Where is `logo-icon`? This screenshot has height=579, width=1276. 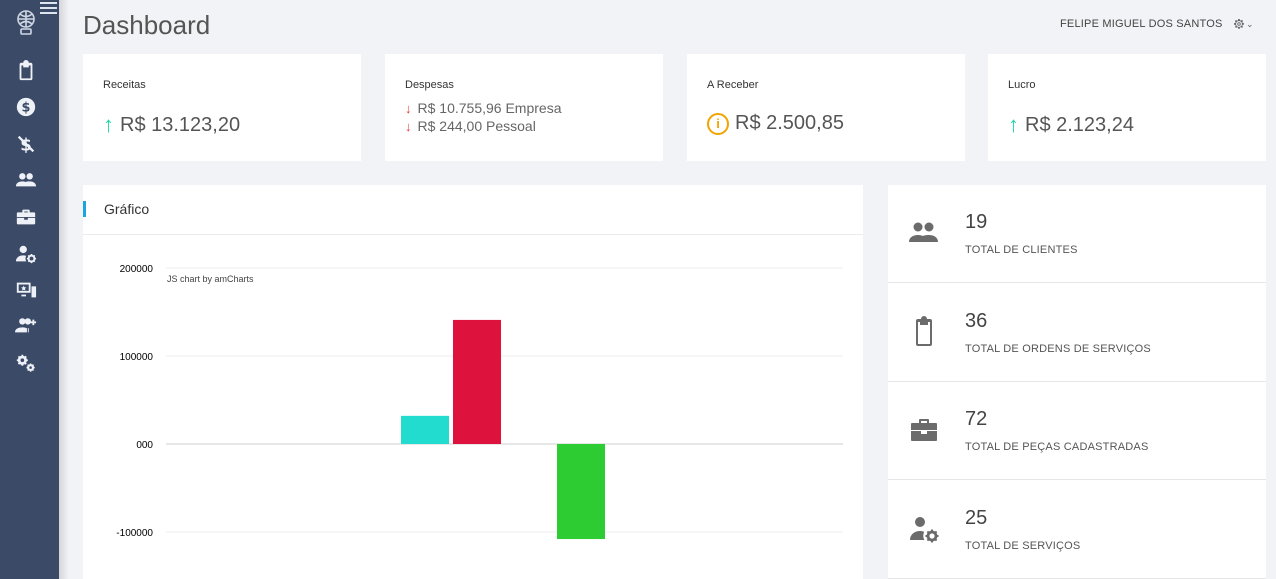 logo-icon is located at coordinates (26, 22).